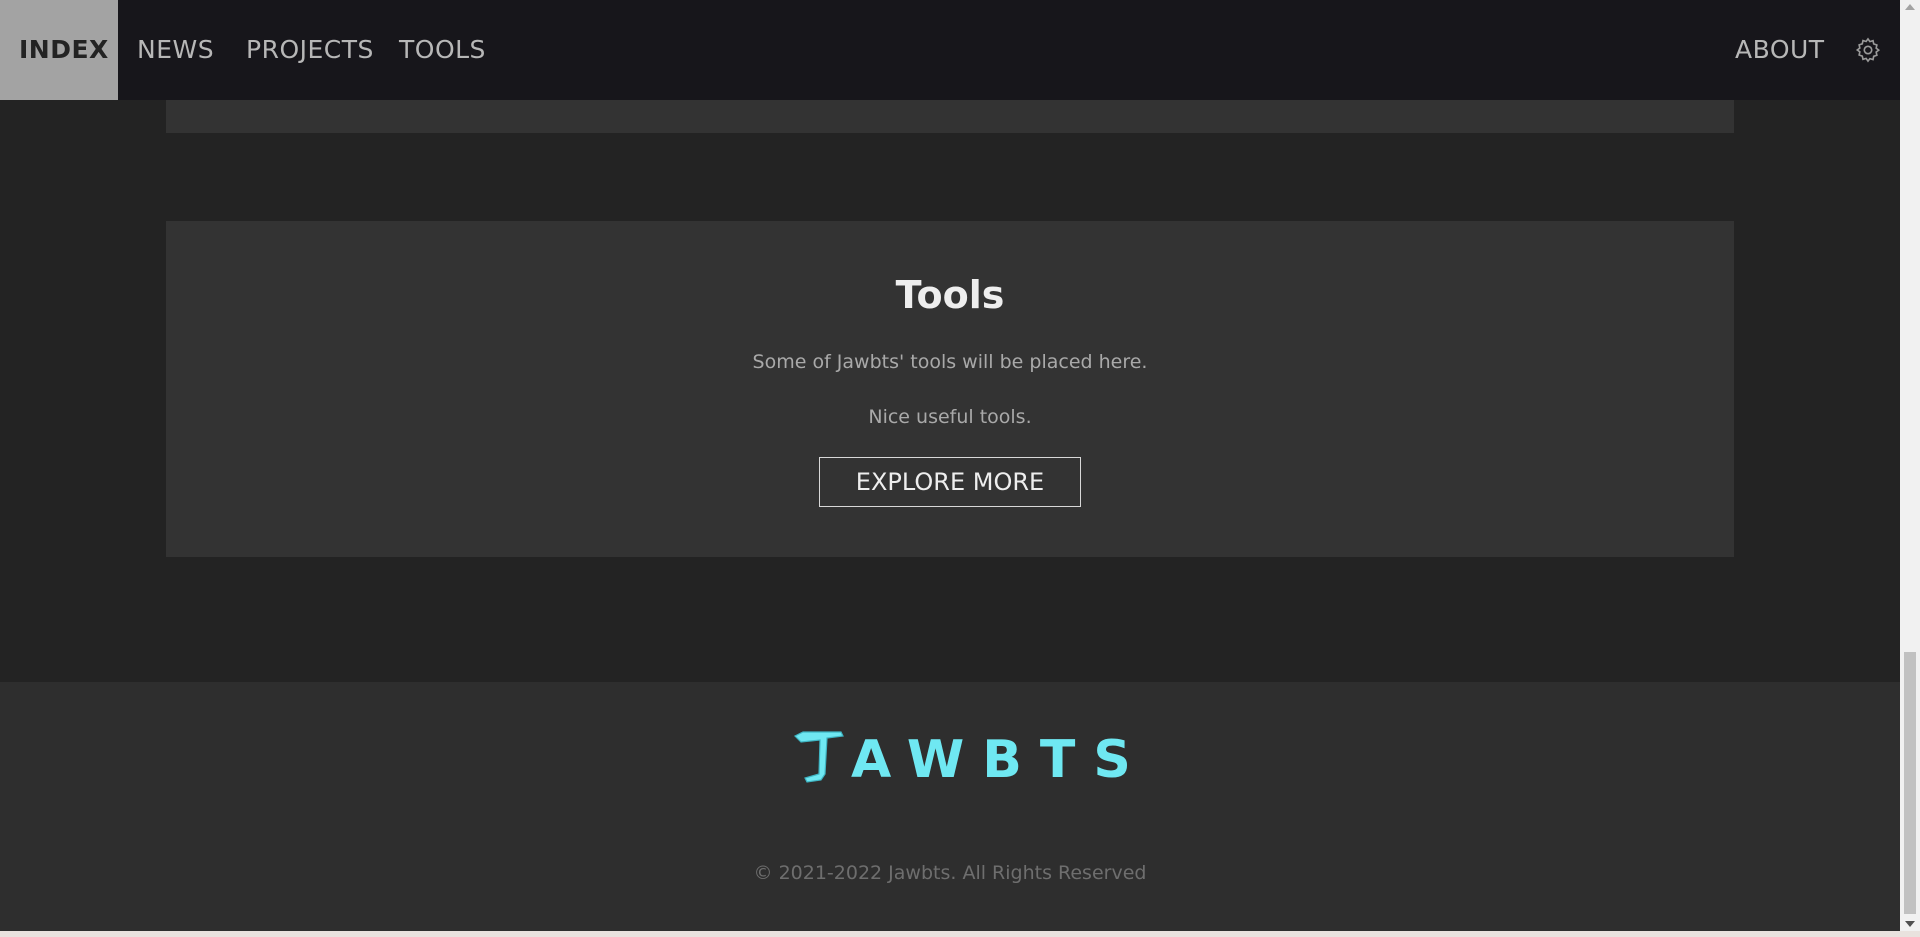 The width and height of the screenshot is (1920, 937). I want to click on scroll-down-arrow-icon, so click(1910, 924).